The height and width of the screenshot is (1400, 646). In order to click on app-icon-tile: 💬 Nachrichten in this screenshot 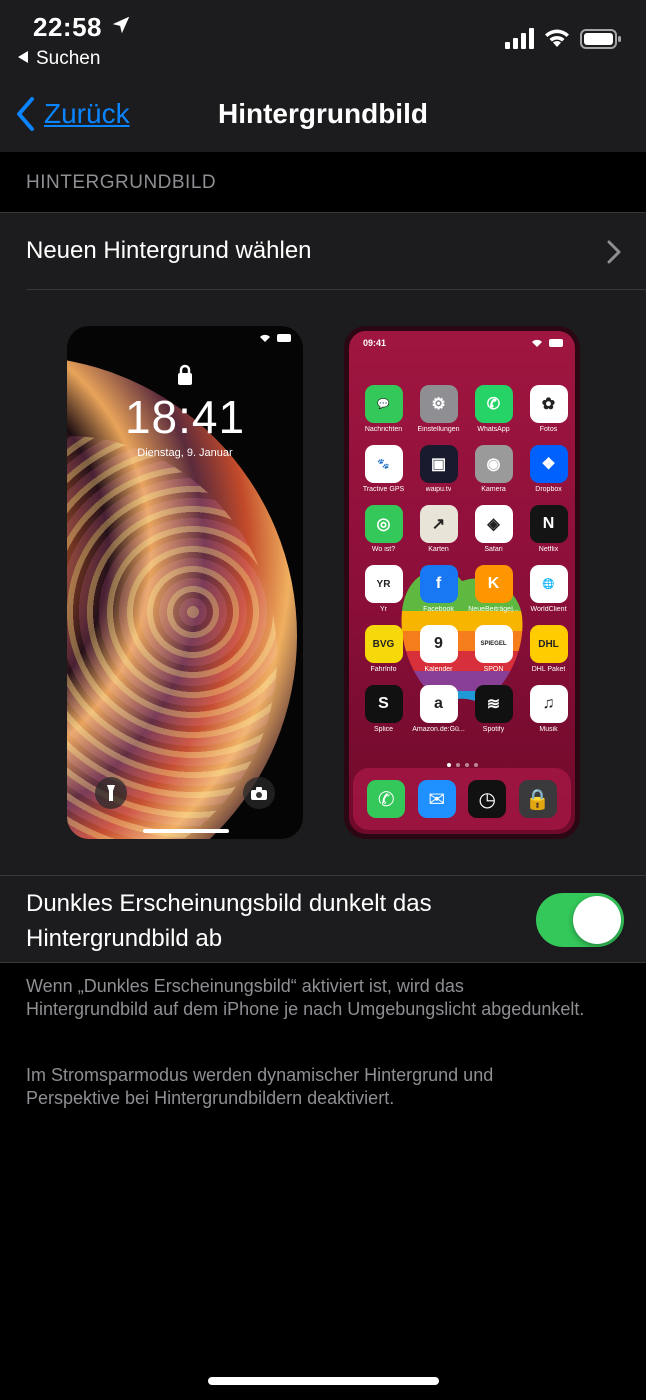, I will do `click(383, 409)`.